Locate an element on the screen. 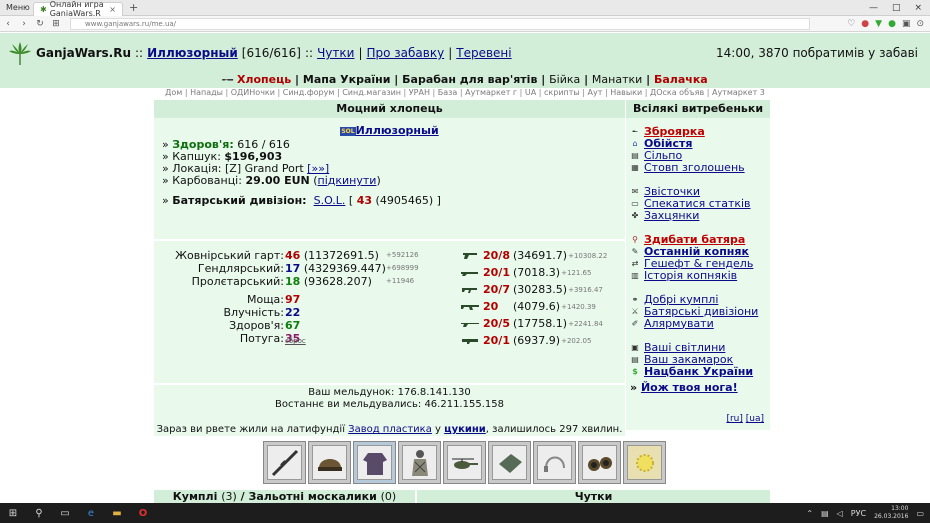 Image resolution: width=930 pixels, height=523 pixels. task-view-icon: ▭ is located at coordinates (65, 513).